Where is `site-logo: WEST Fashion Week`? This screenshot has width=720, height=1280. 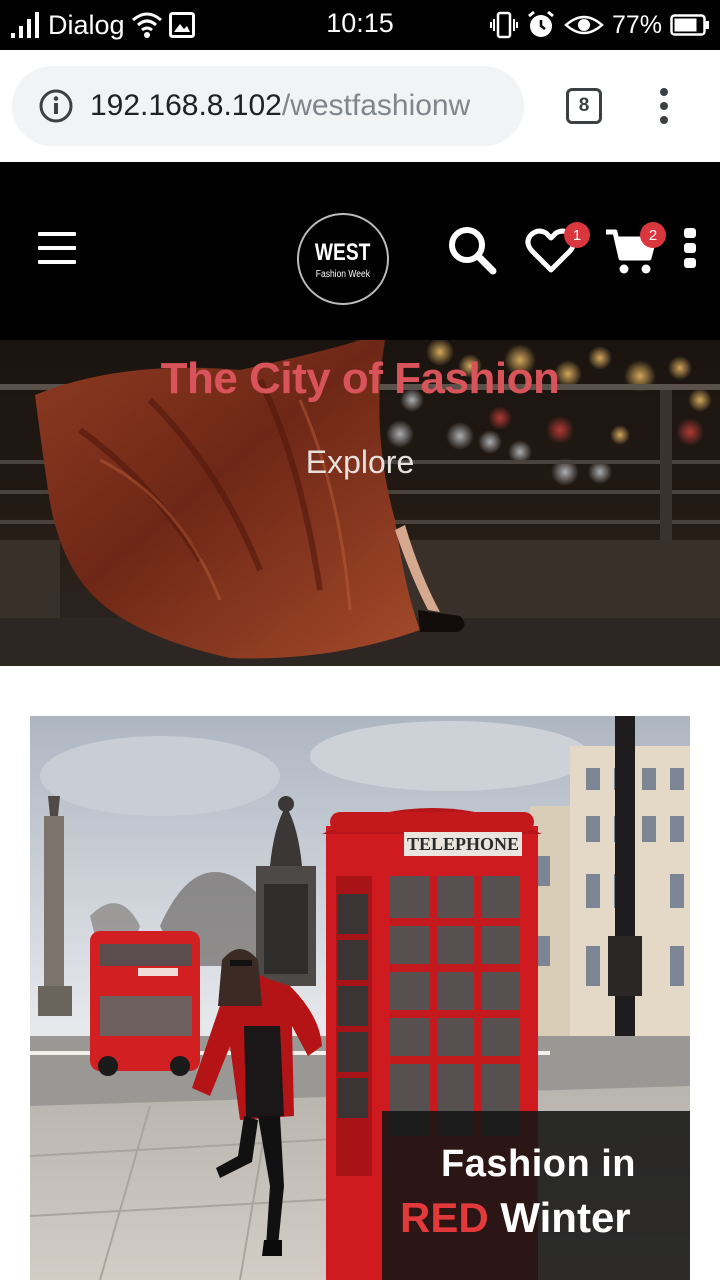
site-logo: WEST Fashion Week is located at coordinates (343, 259).